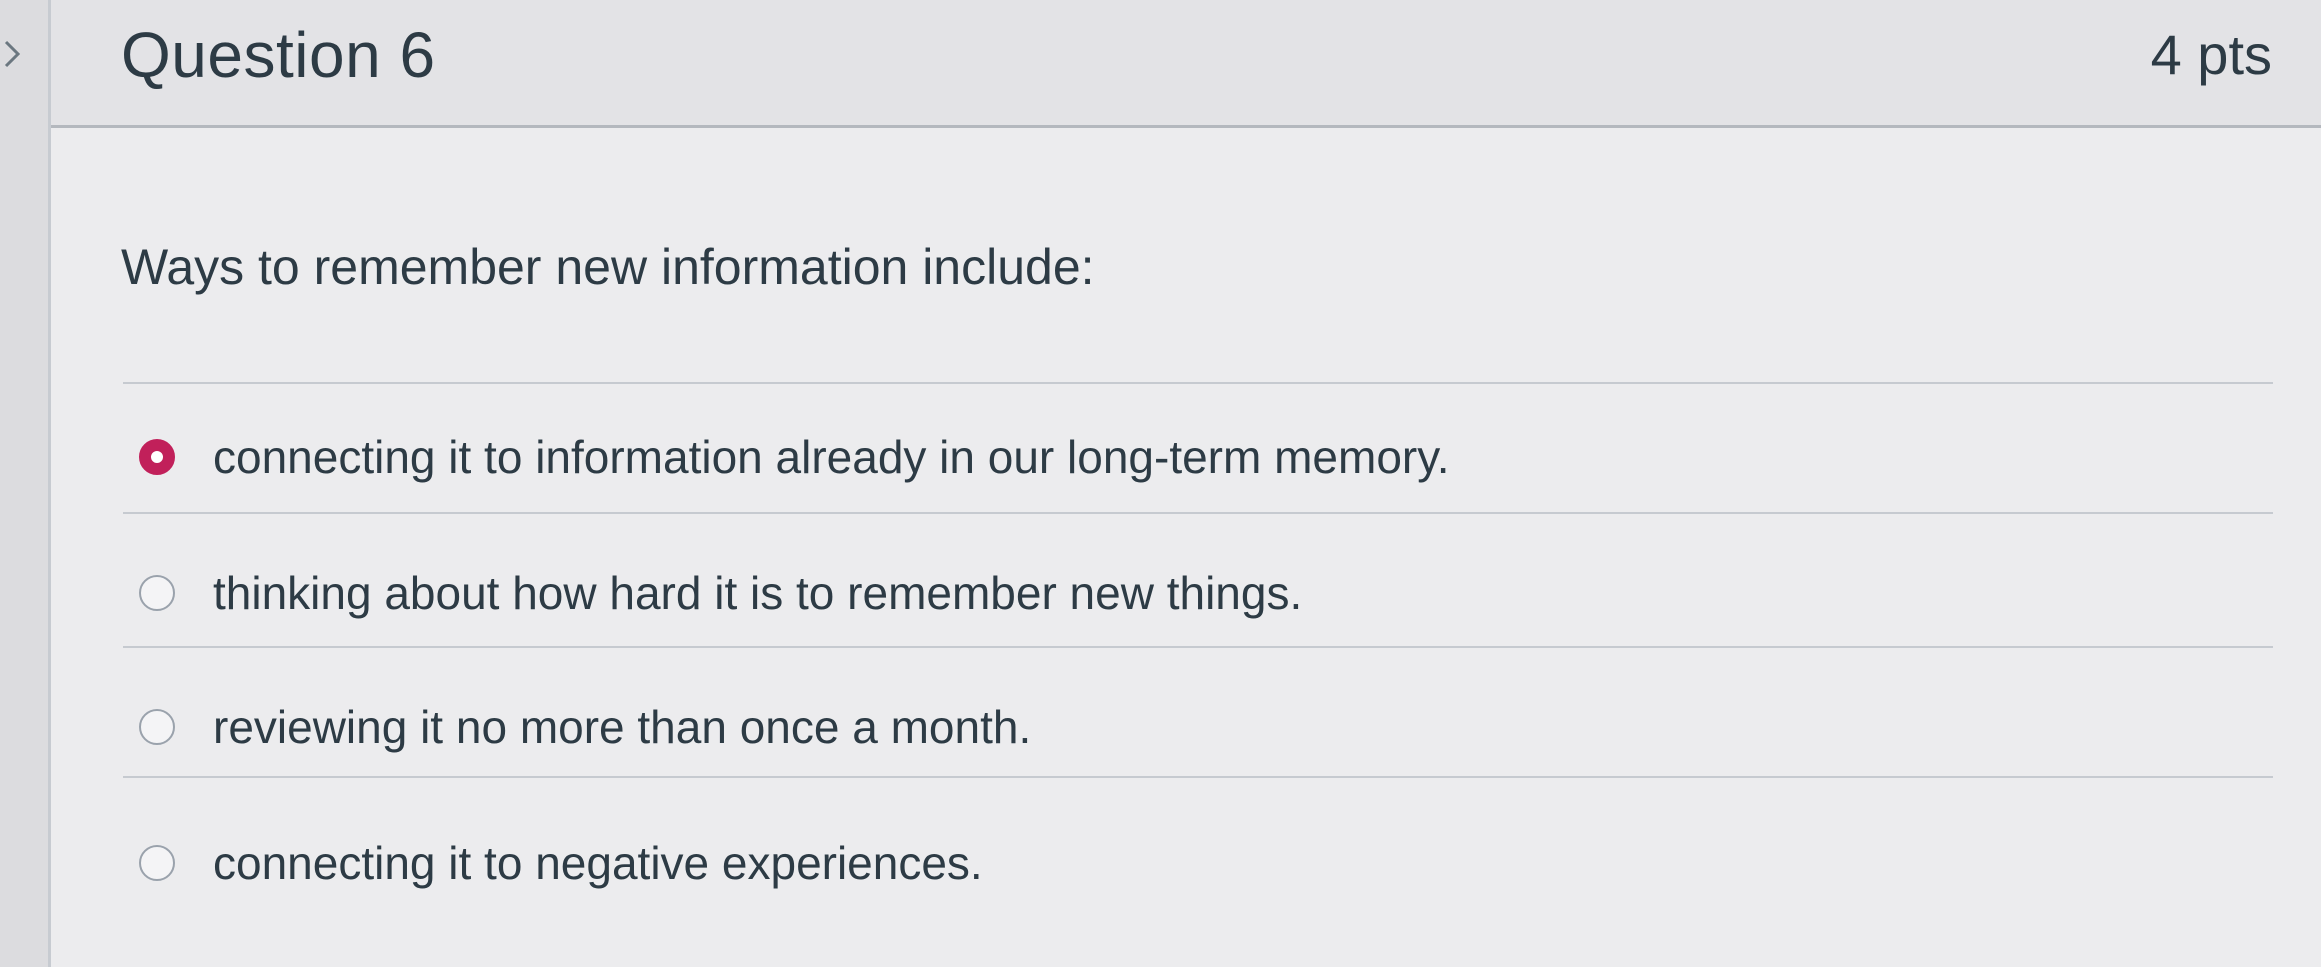 The height and width of the screenshot is (967, 2321). Describe the element at coordinates (14, 54) in the screenshot. I see `chevron-right-icon` at that location.